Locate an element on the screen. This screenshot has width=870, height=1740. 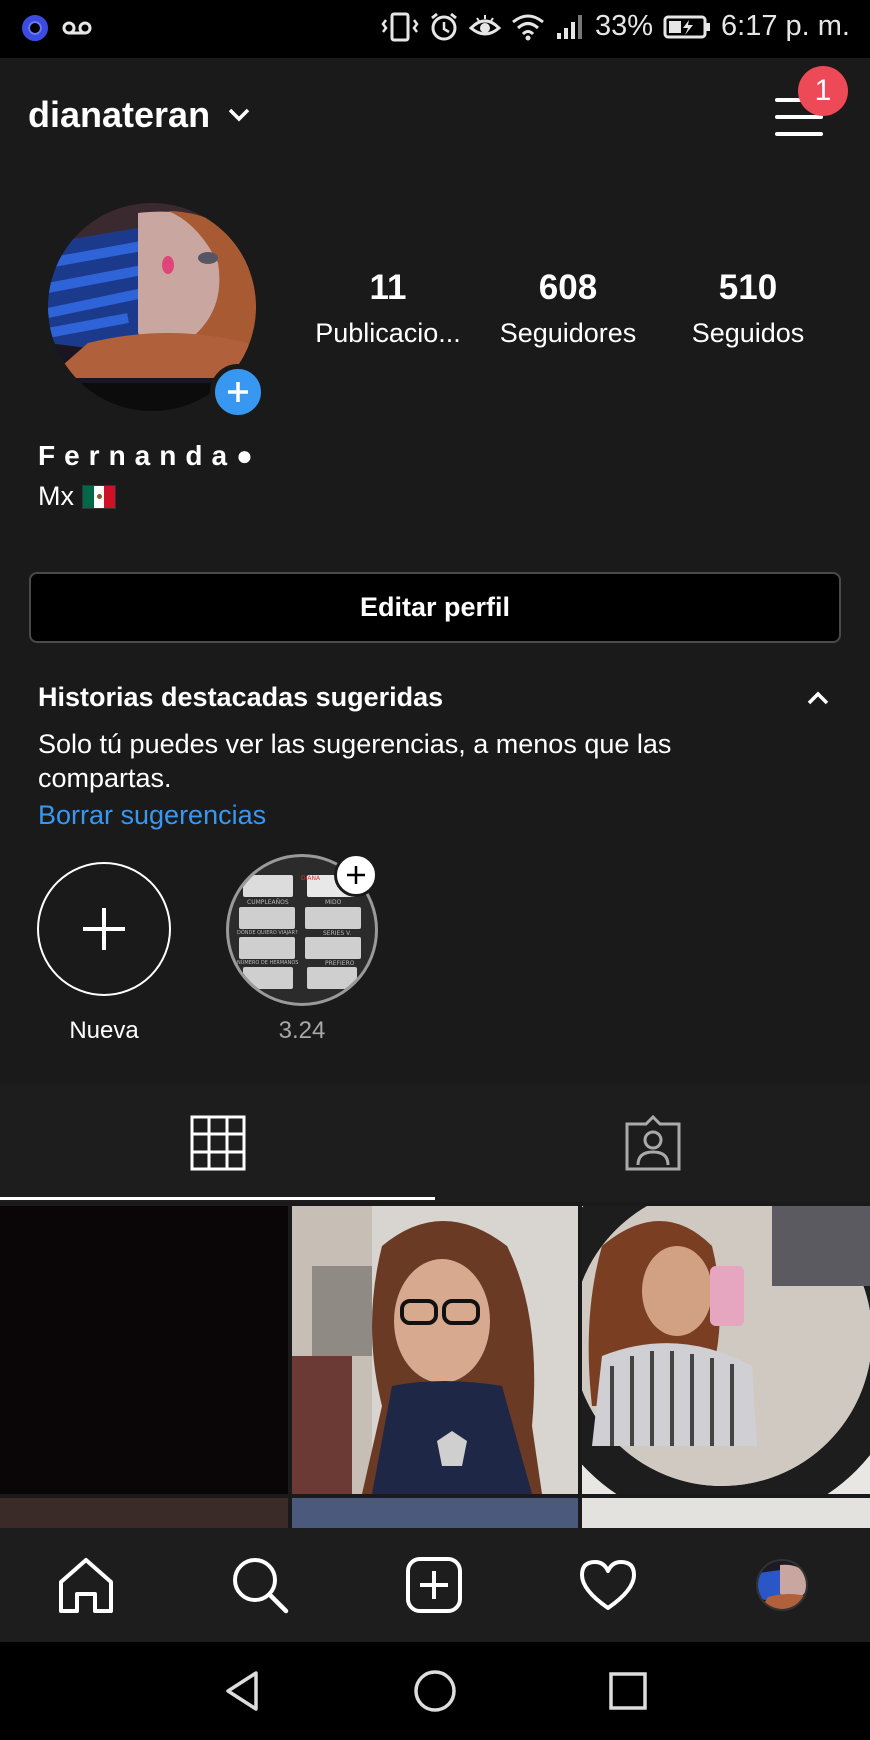
voicemail-icon is located at coordinates (77, 28).